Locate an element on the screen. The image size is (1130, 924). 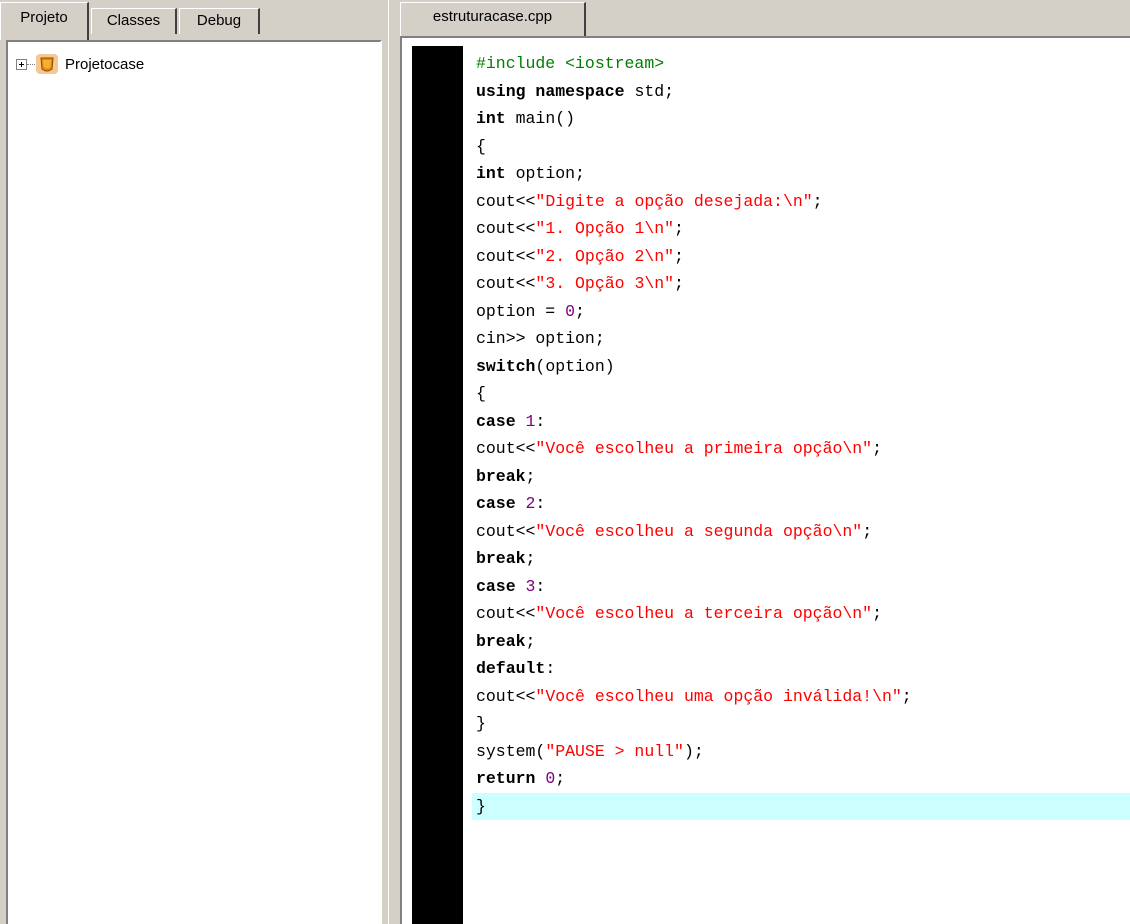
code-line: system("PAUSE > null"); is located at coordinates (801, 752).